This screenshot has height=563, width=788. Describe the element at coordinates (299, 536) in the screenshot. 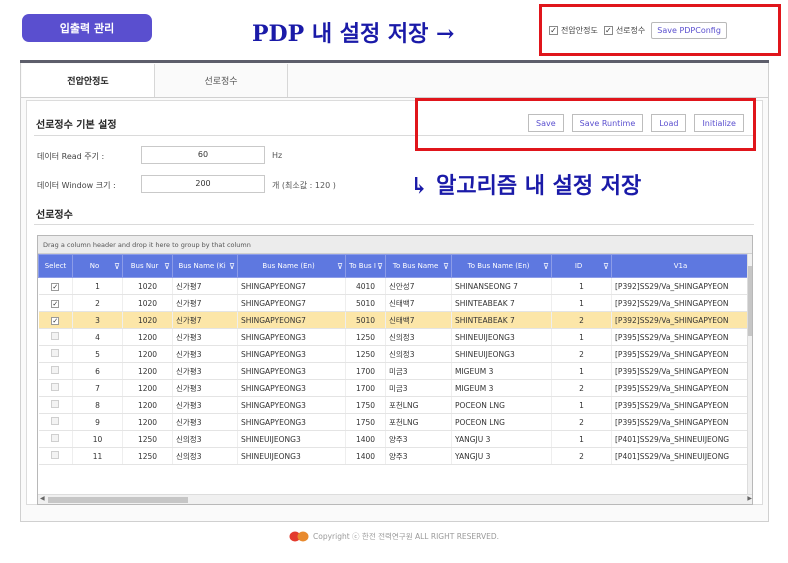

I see `kepco-logo-icon` at that location.